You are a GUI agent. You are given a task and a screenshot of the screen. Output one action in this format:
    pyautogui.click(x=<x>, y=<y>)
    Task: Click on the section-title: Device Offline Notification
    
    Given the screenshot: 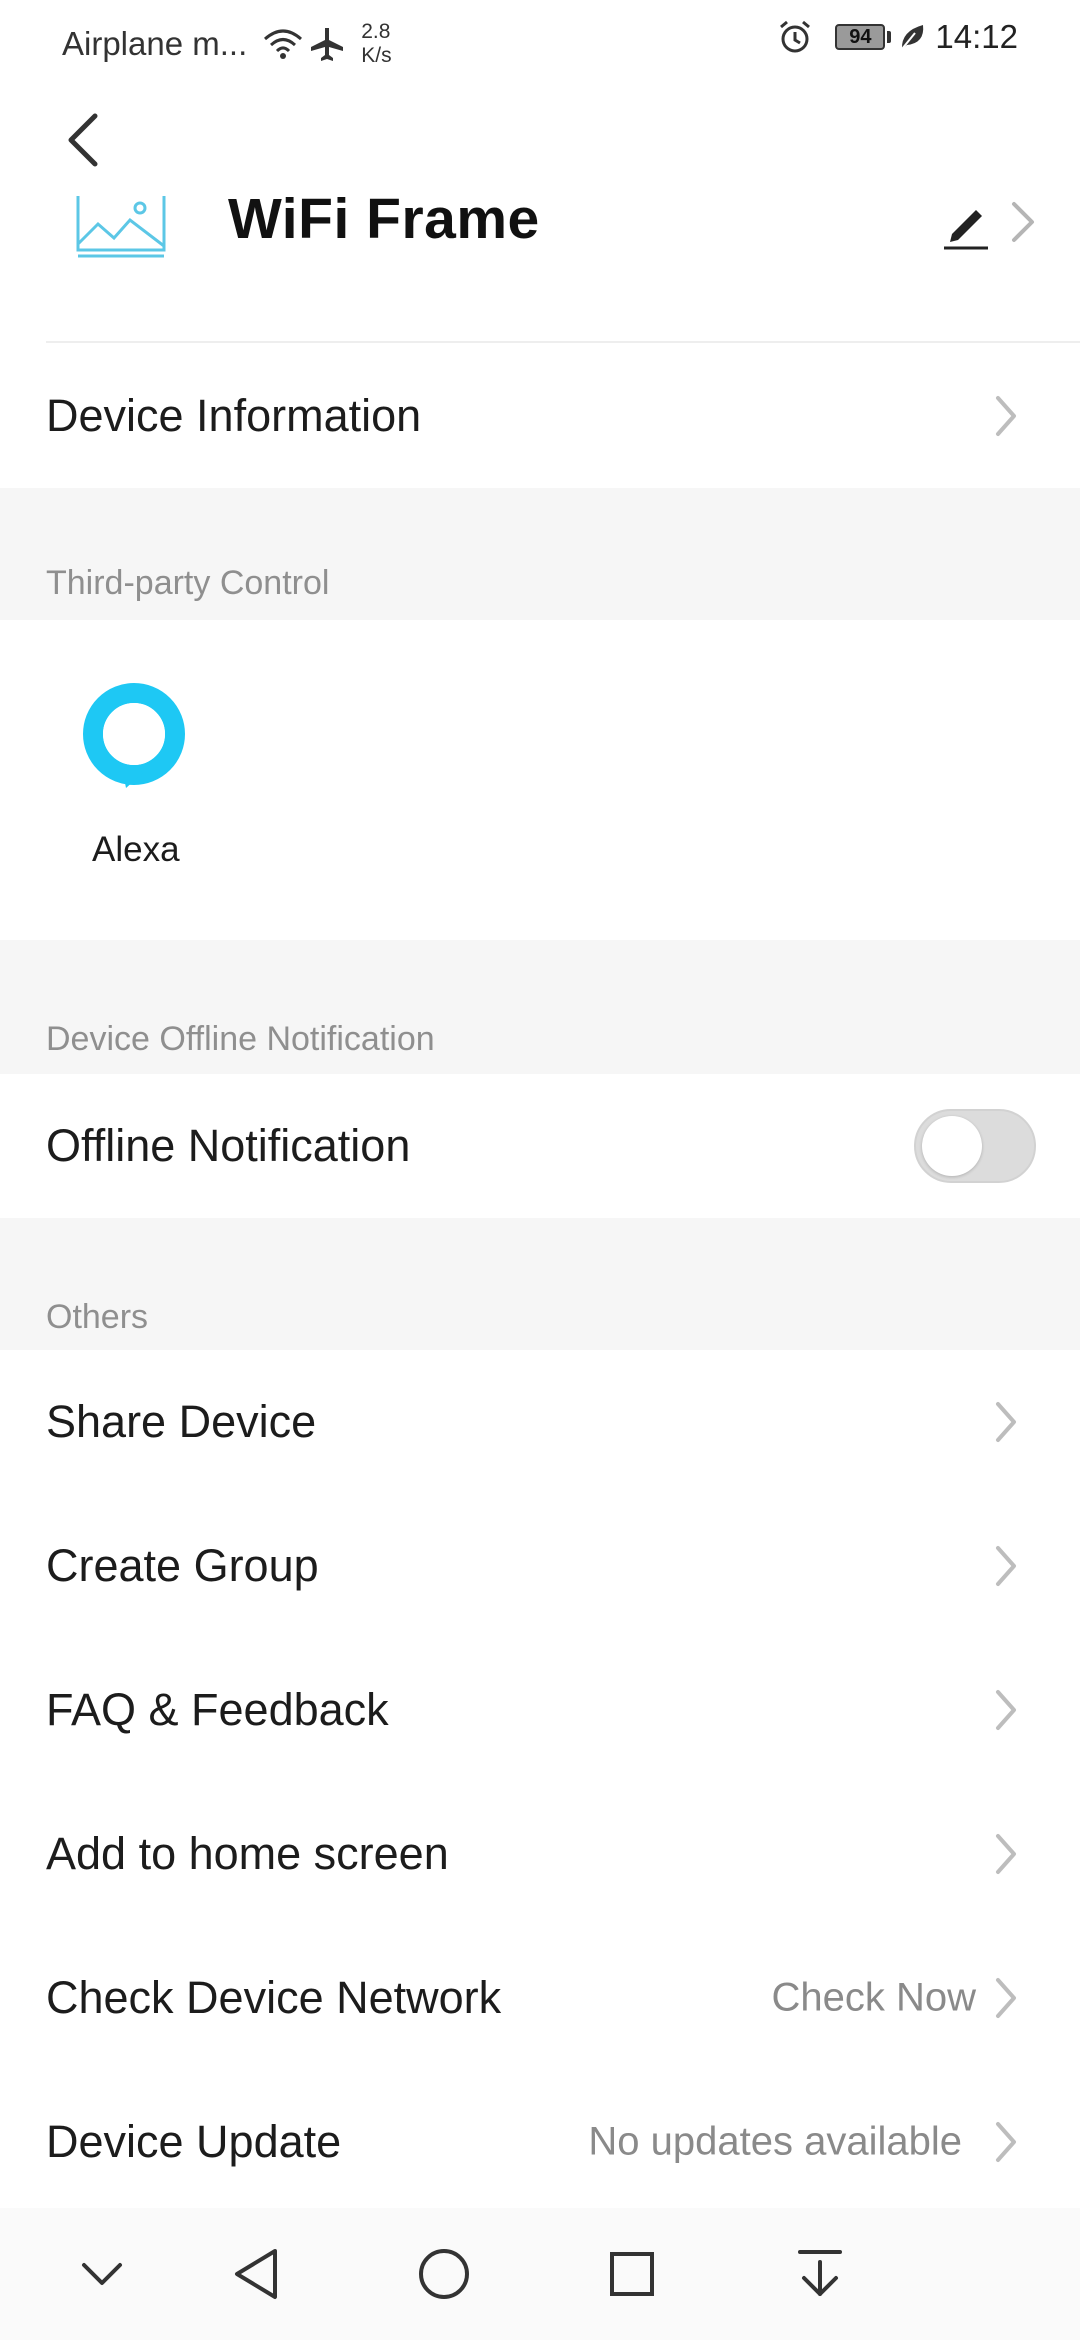 What is the action you would take?
    pyautogui.click(x=240, y=1039)
    